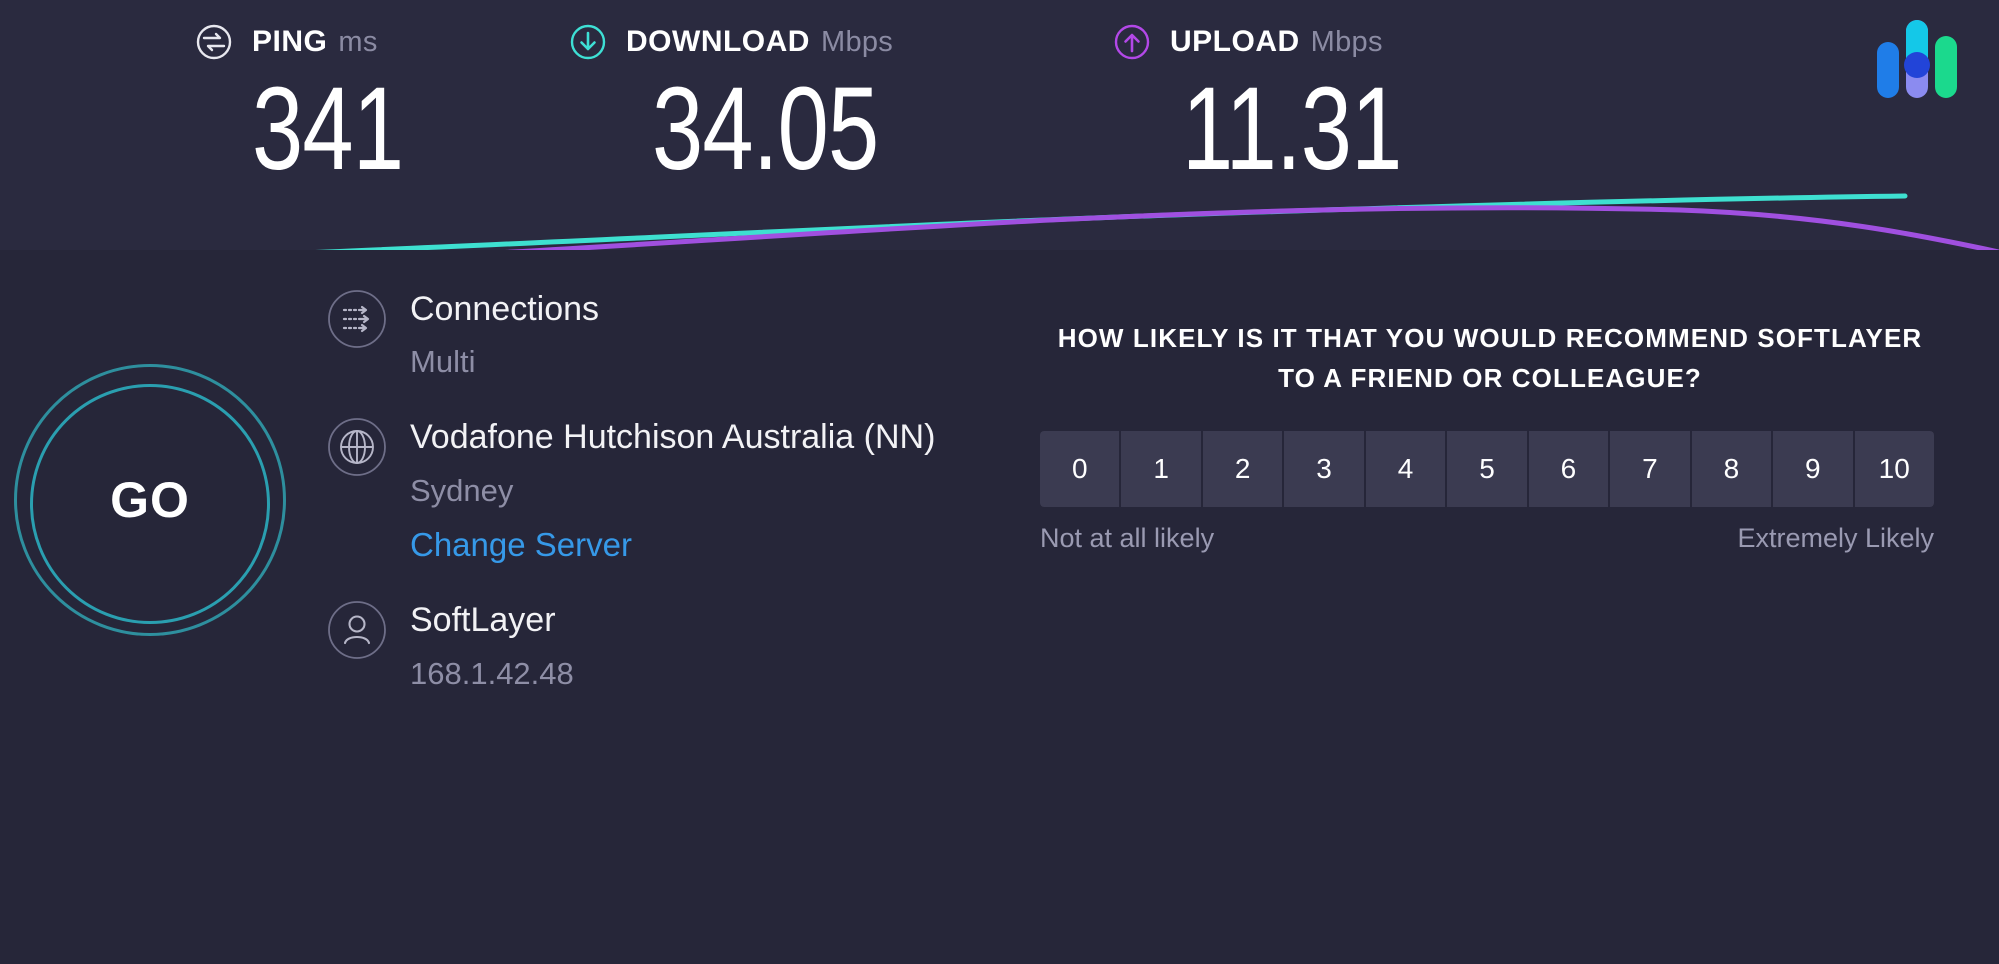 This screenshot has height=964, width=1999. I want to click on upload-arrow-icon, so click(1132, 42).